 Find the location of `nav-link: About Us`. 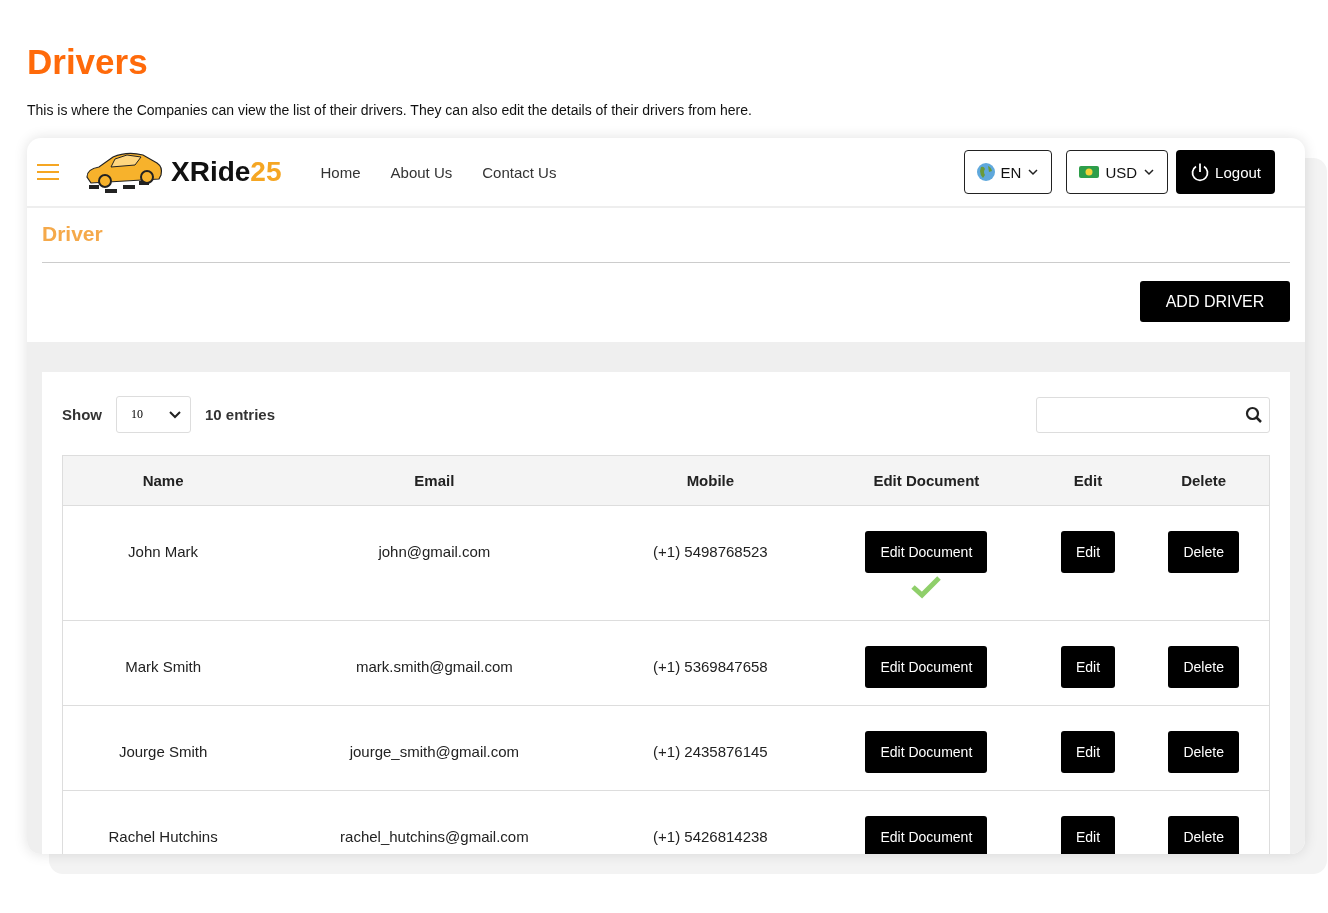

nav-link: About Us is located at coordinates (421, 172).